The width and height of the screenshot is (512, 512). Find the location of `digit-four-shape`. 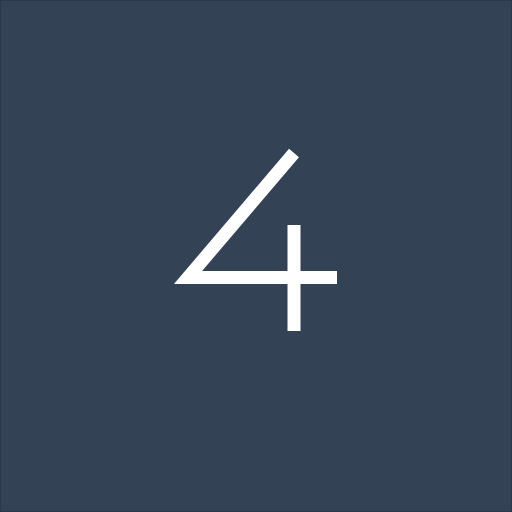

digit-four-shape is located at coordinates (255, 239).